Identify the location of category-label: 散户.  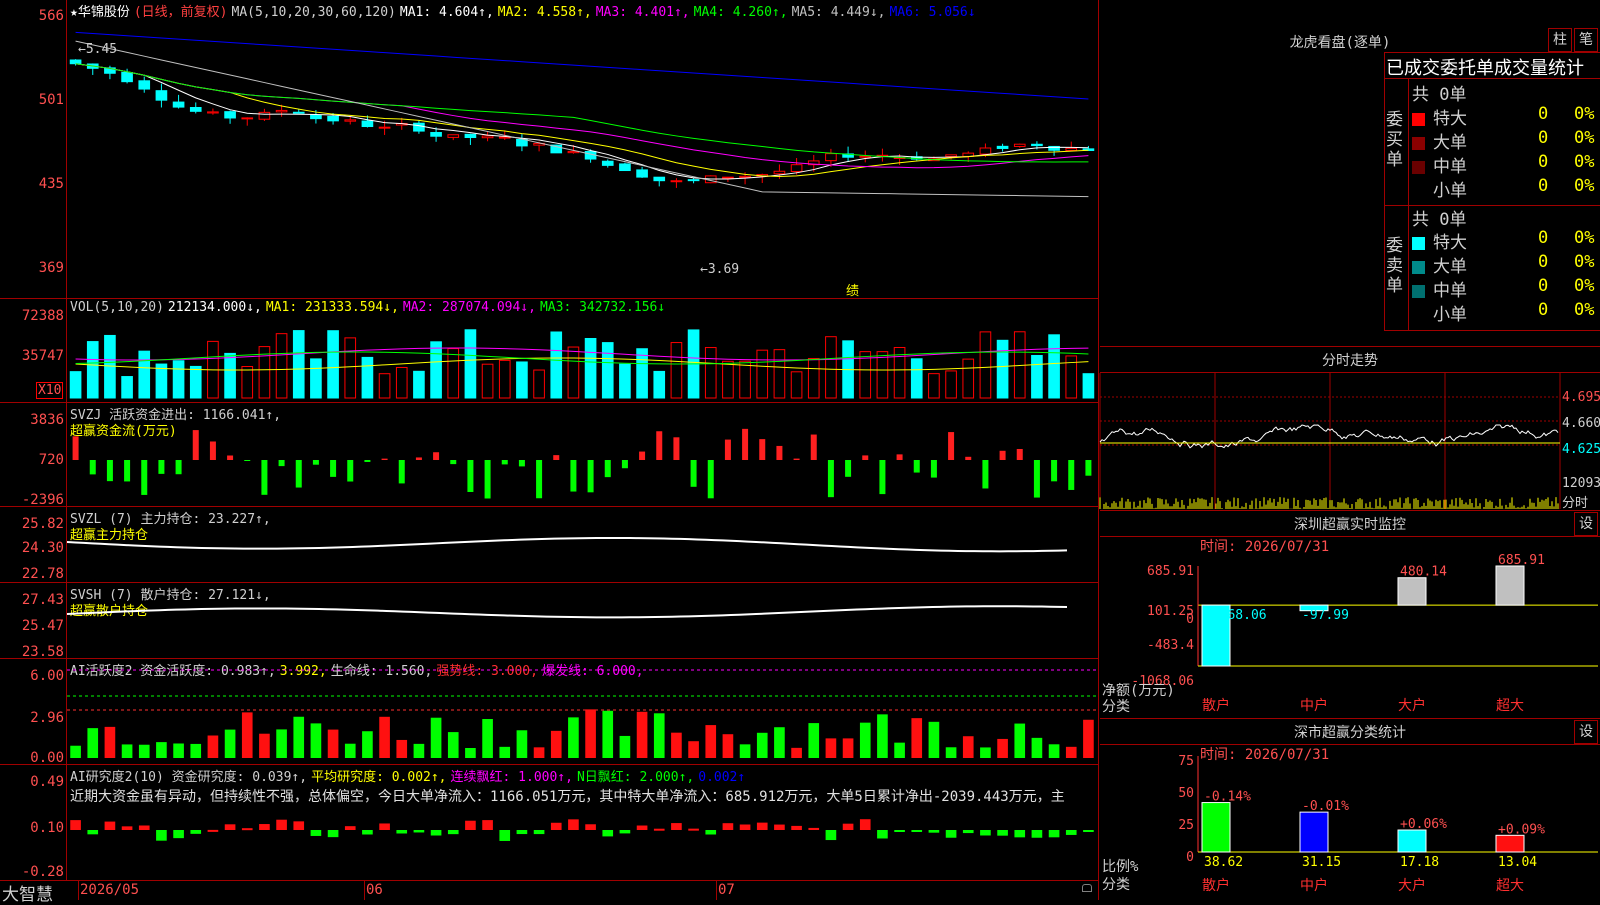
(1216, 885).